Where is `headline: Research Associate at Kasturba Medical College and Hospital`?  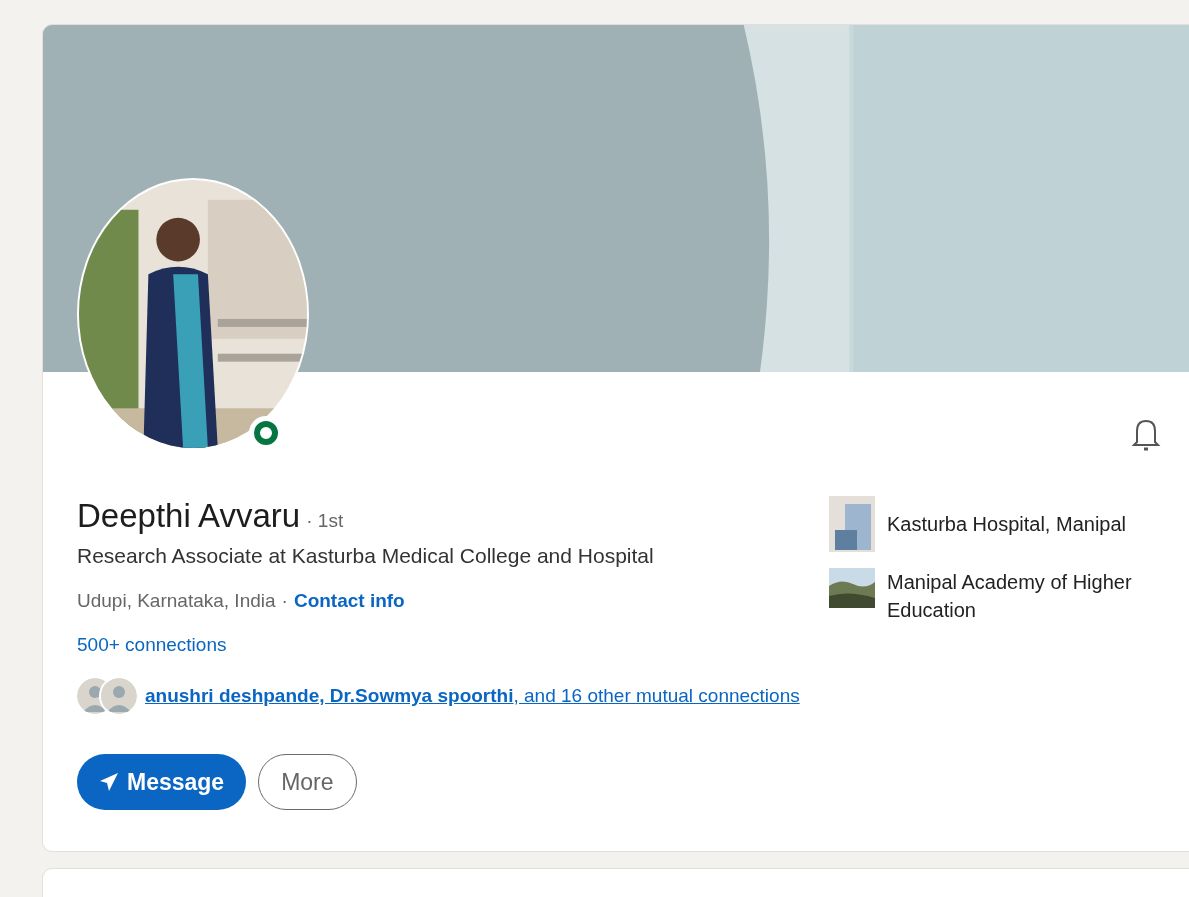 headline: Research Associate at Kasturba Medical College and Hospital is located at coordinates (366, 556).